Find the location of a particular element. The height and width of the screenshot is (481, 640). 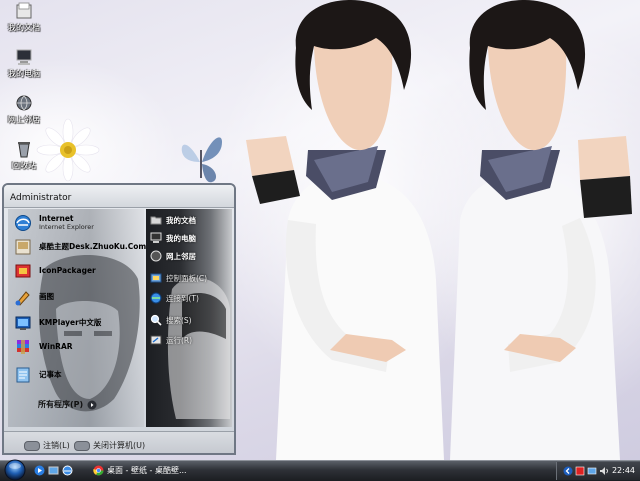

computer-icon is located at coordinates (156, 237).